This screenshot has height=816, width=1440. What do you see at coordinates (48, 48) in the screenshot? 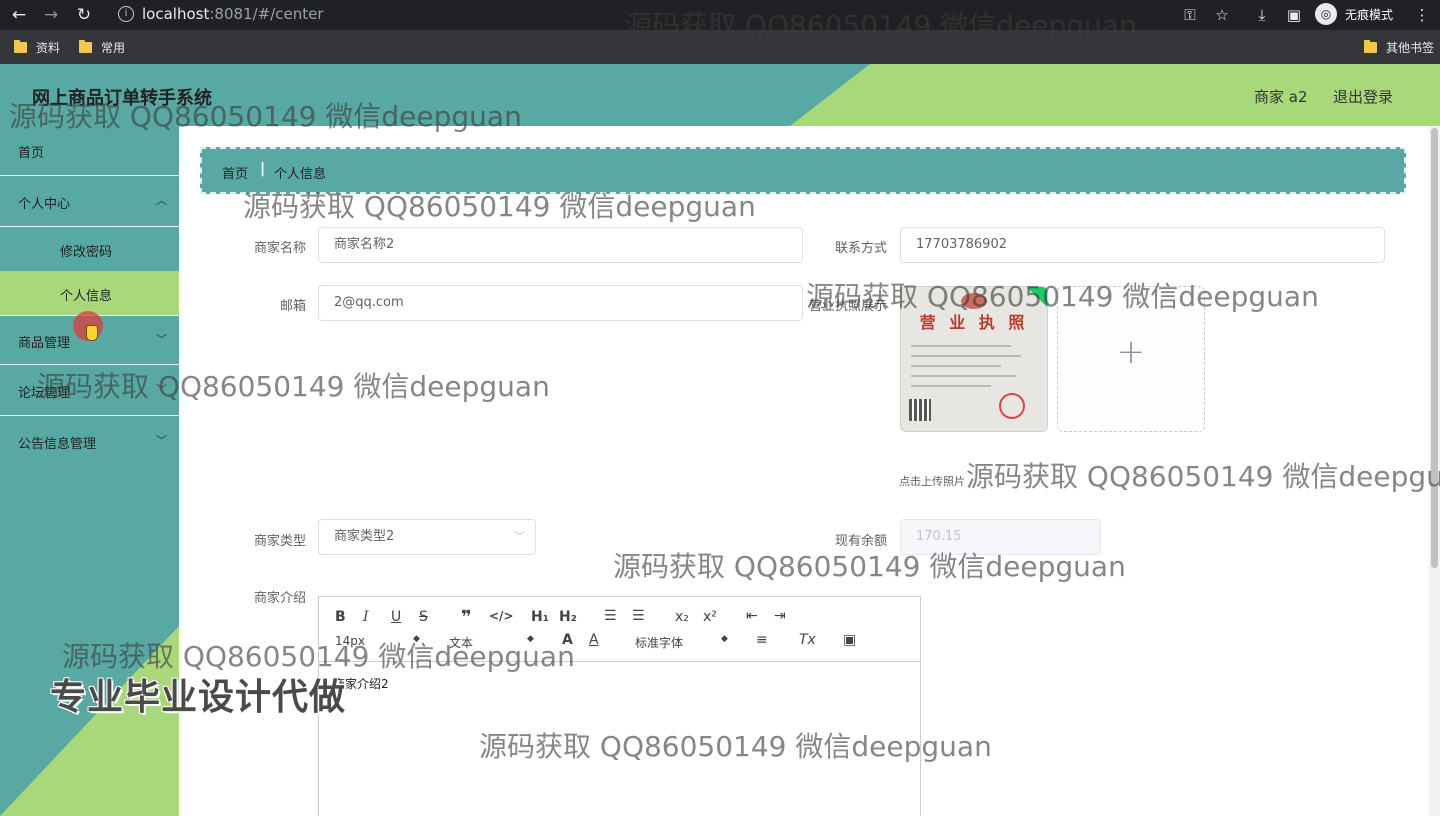
I see `bookmark-label: 资料` at bounding box center [48, 48].